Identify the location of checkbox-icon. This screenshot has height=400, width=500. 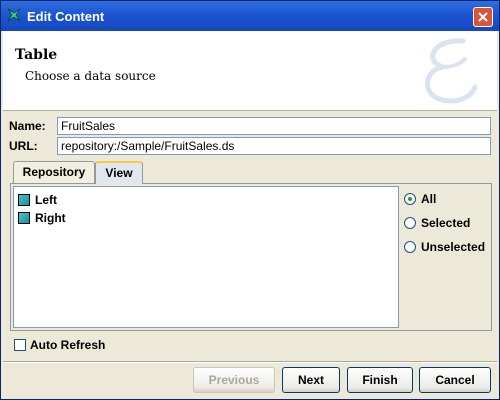
(20, 345).